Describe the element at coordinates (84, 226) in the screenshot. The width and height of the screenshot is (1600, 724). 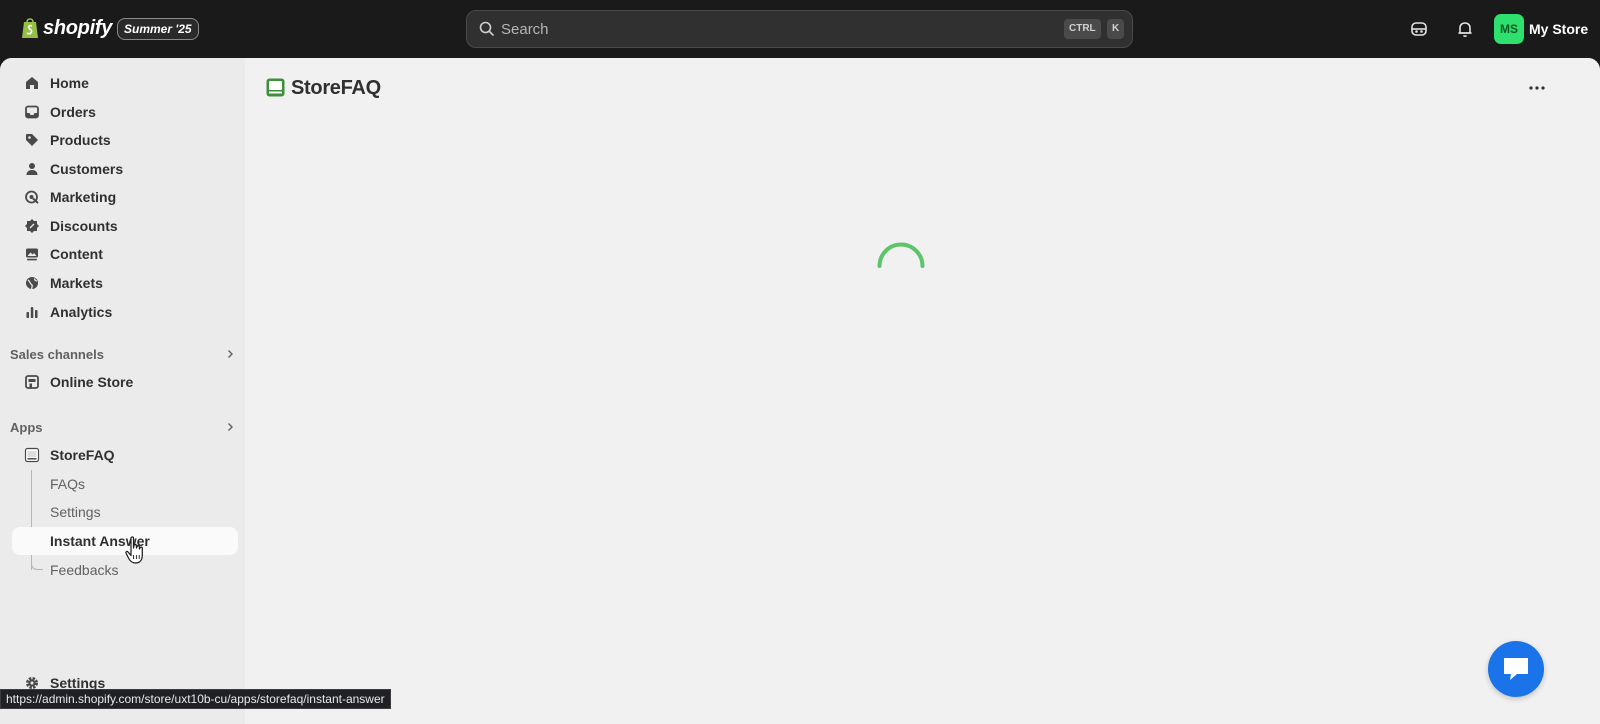
I see `sidebar-item-label: Discounts` at that location.